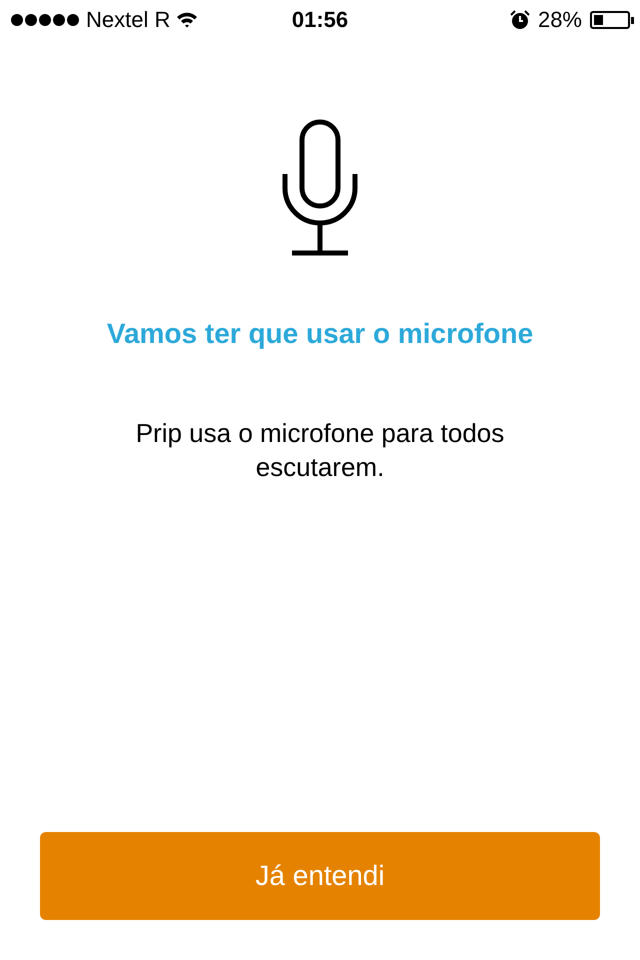 The image size is (640, 960). What do you see at coordinates (320, 20) in the screenshot?
I see `clock-time: 01:56` at bounding box center [320, 20].